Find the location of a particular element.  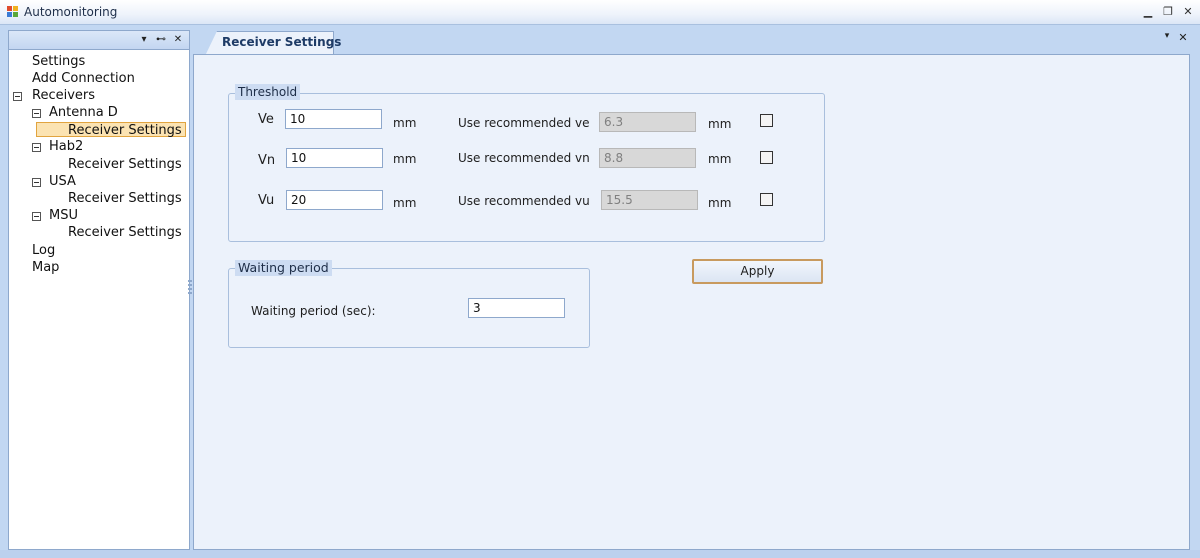

waiting-period-group-title: Waiting period is located at coordinates (283, 268).